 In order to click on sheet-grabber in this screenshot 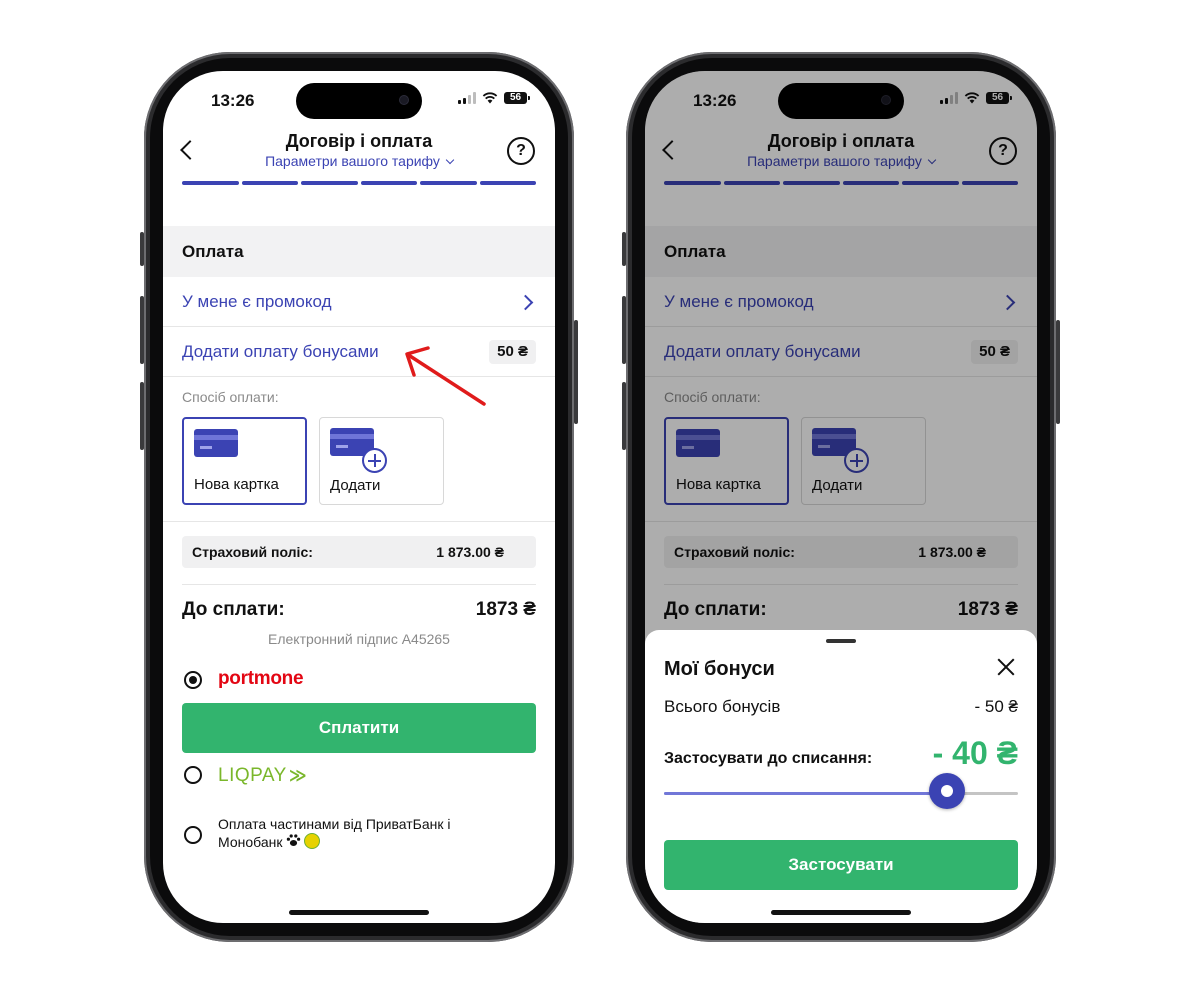, I will do `click(841, 641)`.